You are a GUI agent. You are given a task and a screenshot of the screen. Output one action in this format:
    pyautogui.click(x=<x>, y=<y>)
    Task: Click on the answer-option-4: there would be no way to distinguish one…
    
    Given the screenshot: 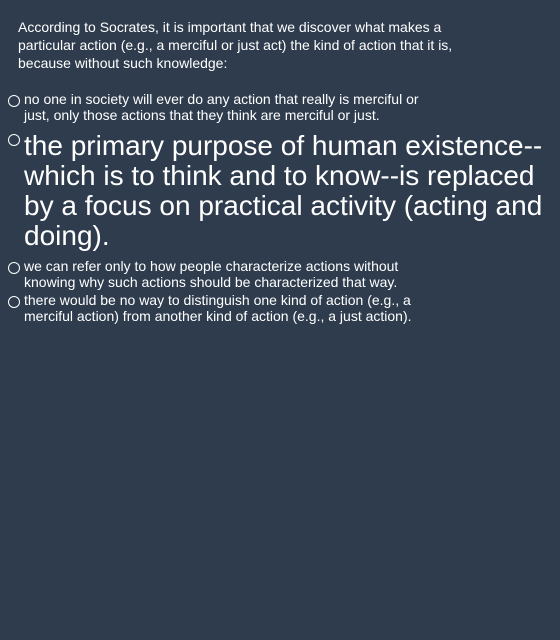 What is the action you would take?
    pyautogui.click(x=284, y=308)
    